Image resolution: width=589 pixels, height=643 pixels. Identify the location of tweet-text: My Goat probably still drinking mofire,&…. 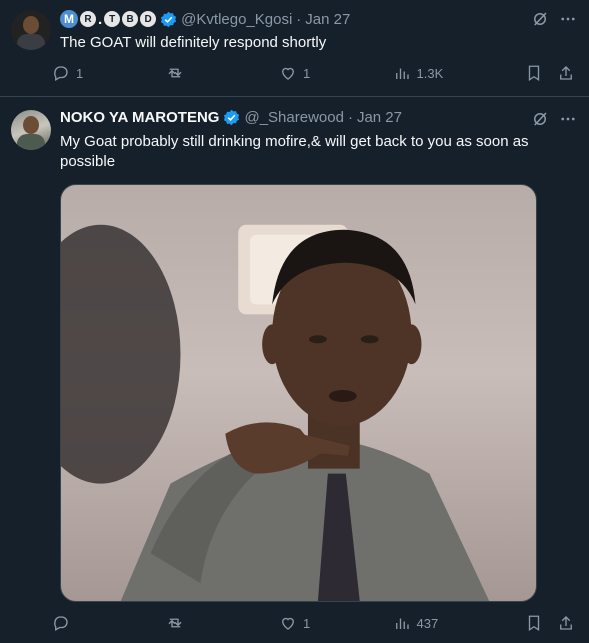
(294, 151).